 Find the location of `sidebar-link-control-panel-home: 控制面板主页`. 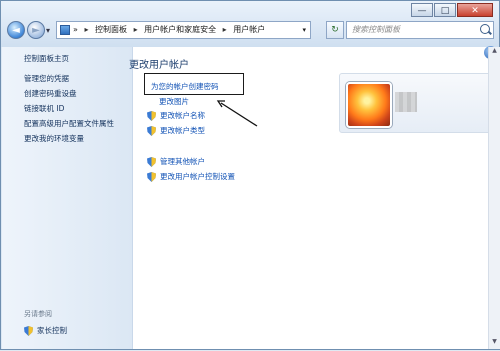

sidebar-link-control-panel-home: 控制面板主页 is located at coordinates (46, 58).